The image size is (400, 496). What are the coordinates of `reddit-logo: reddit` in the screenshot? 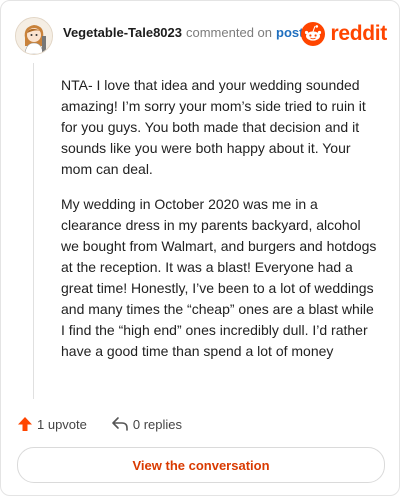 It's located at (344, 34).